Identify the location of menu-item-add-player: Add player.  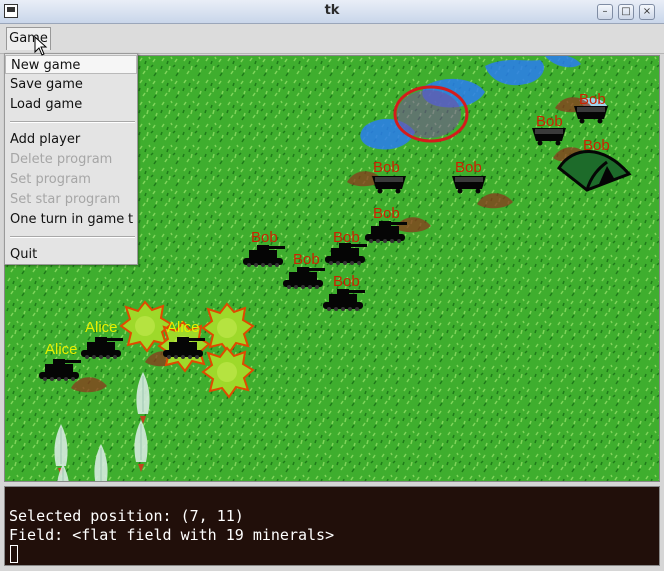
(71, 139).